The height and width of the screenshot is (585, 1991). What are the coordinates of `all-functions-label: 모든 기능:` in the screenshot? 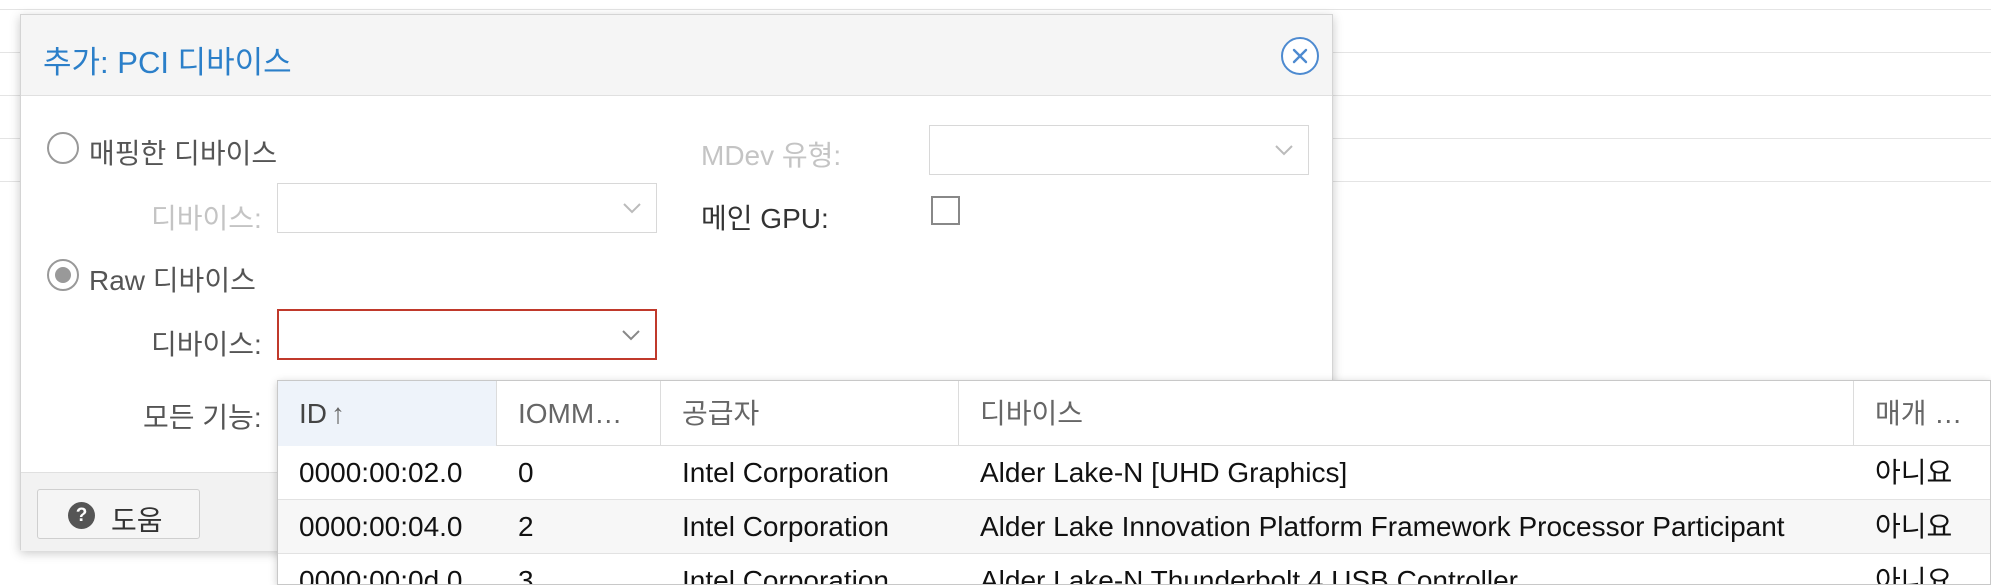 It's located at (202, 417).